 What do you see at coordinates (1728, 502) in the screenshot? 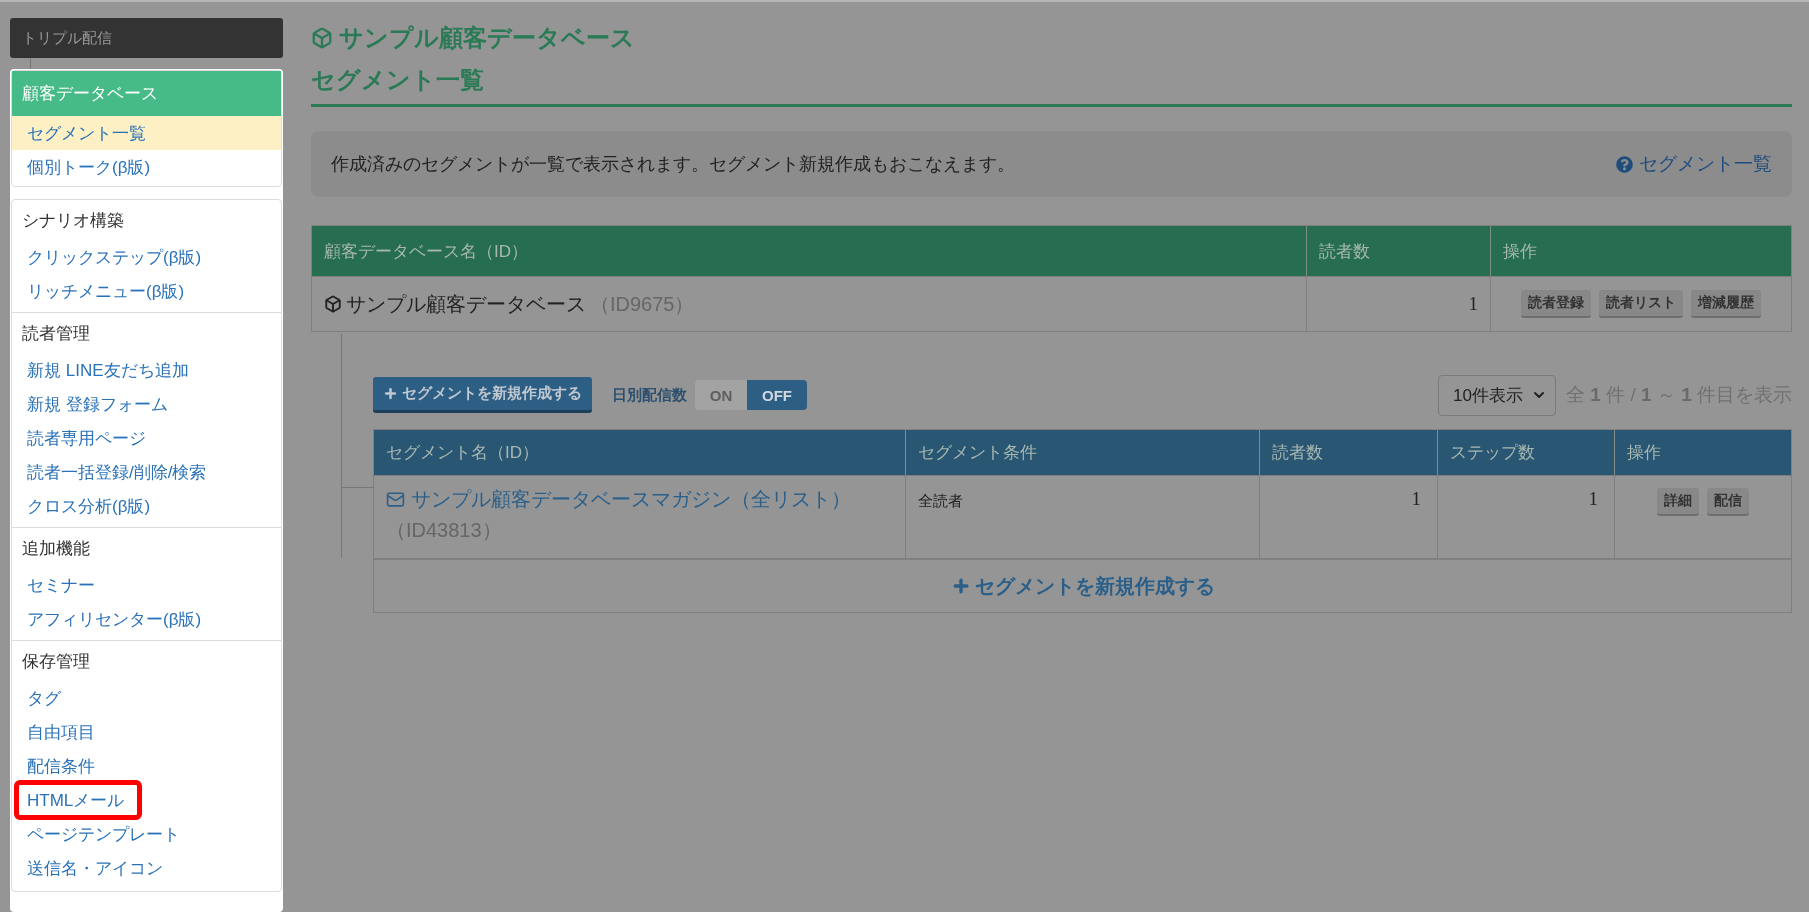
I see `action-button: 配信` at bounding box center [1728, 502].